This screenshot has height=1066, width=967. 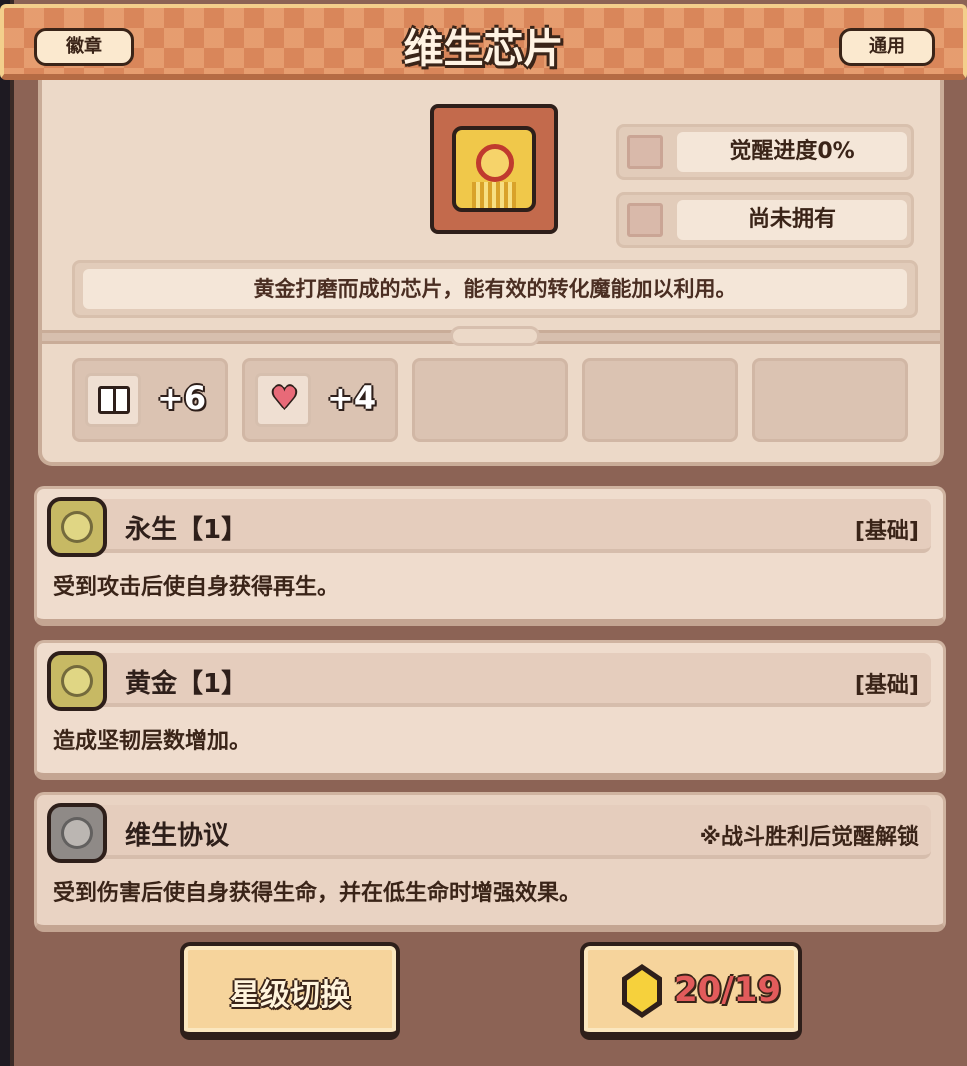 What do you see at coordinates (77, 527) in the screenshot?
I see `immortal-skill-icon` at bounding box center [77, 527].